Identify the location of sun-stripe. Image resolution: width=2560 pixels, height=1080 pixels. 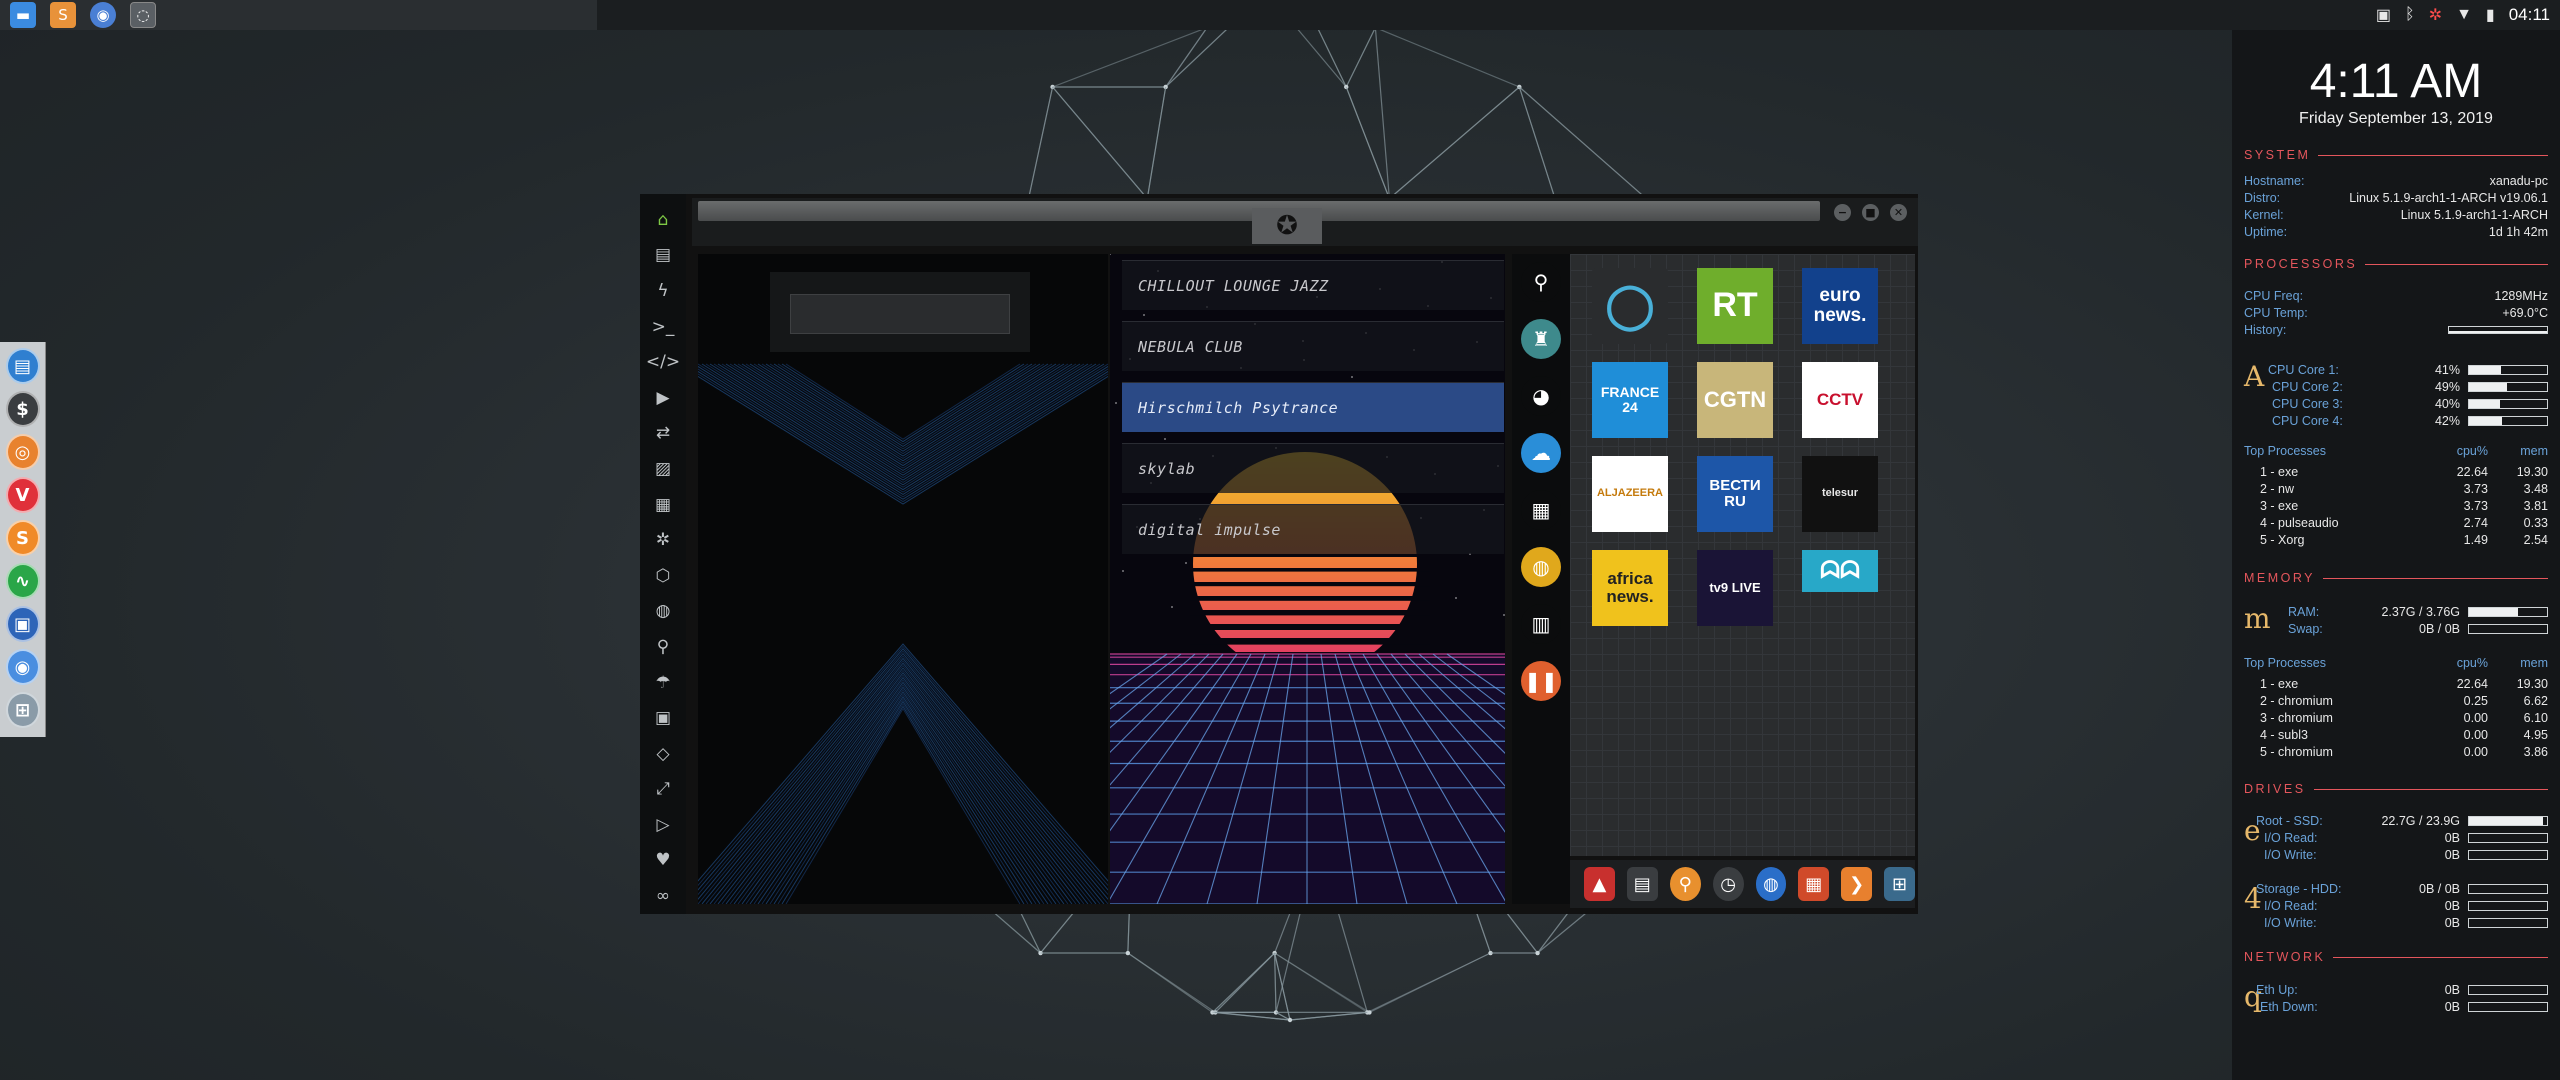
(1310, 598).